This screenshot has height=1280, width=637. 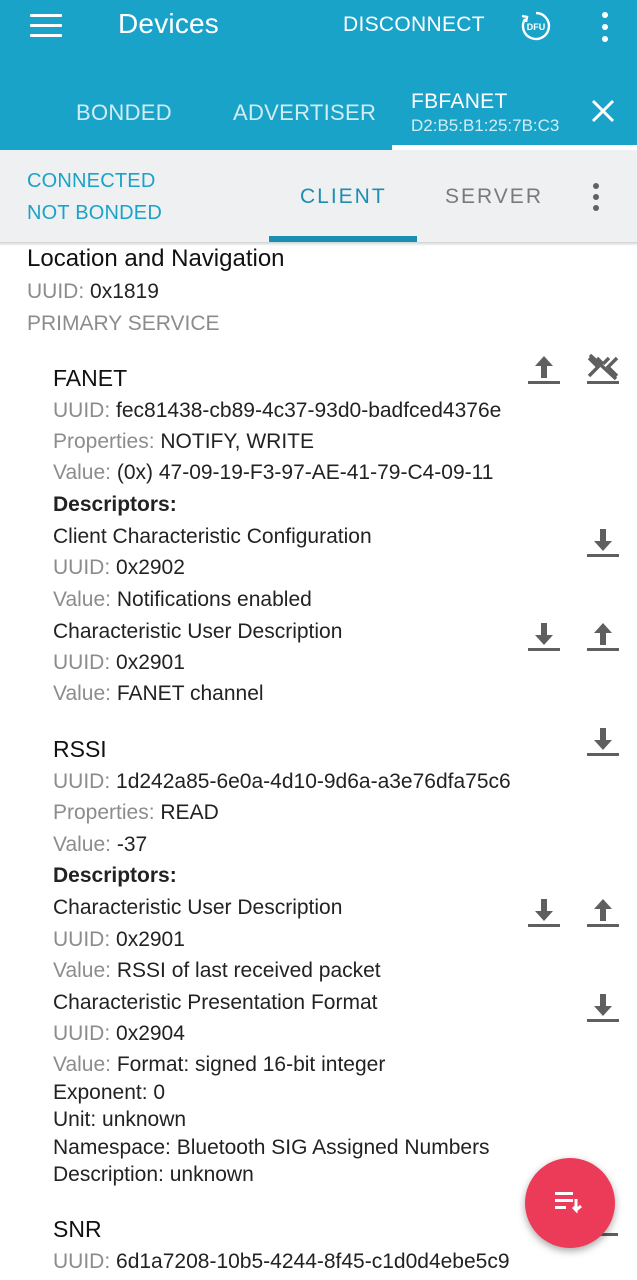 What do you see at coordinates (414, 25) in the screenshot?
I see `disconnect-button: DISCONNECT` at bounding box center [414, 25].